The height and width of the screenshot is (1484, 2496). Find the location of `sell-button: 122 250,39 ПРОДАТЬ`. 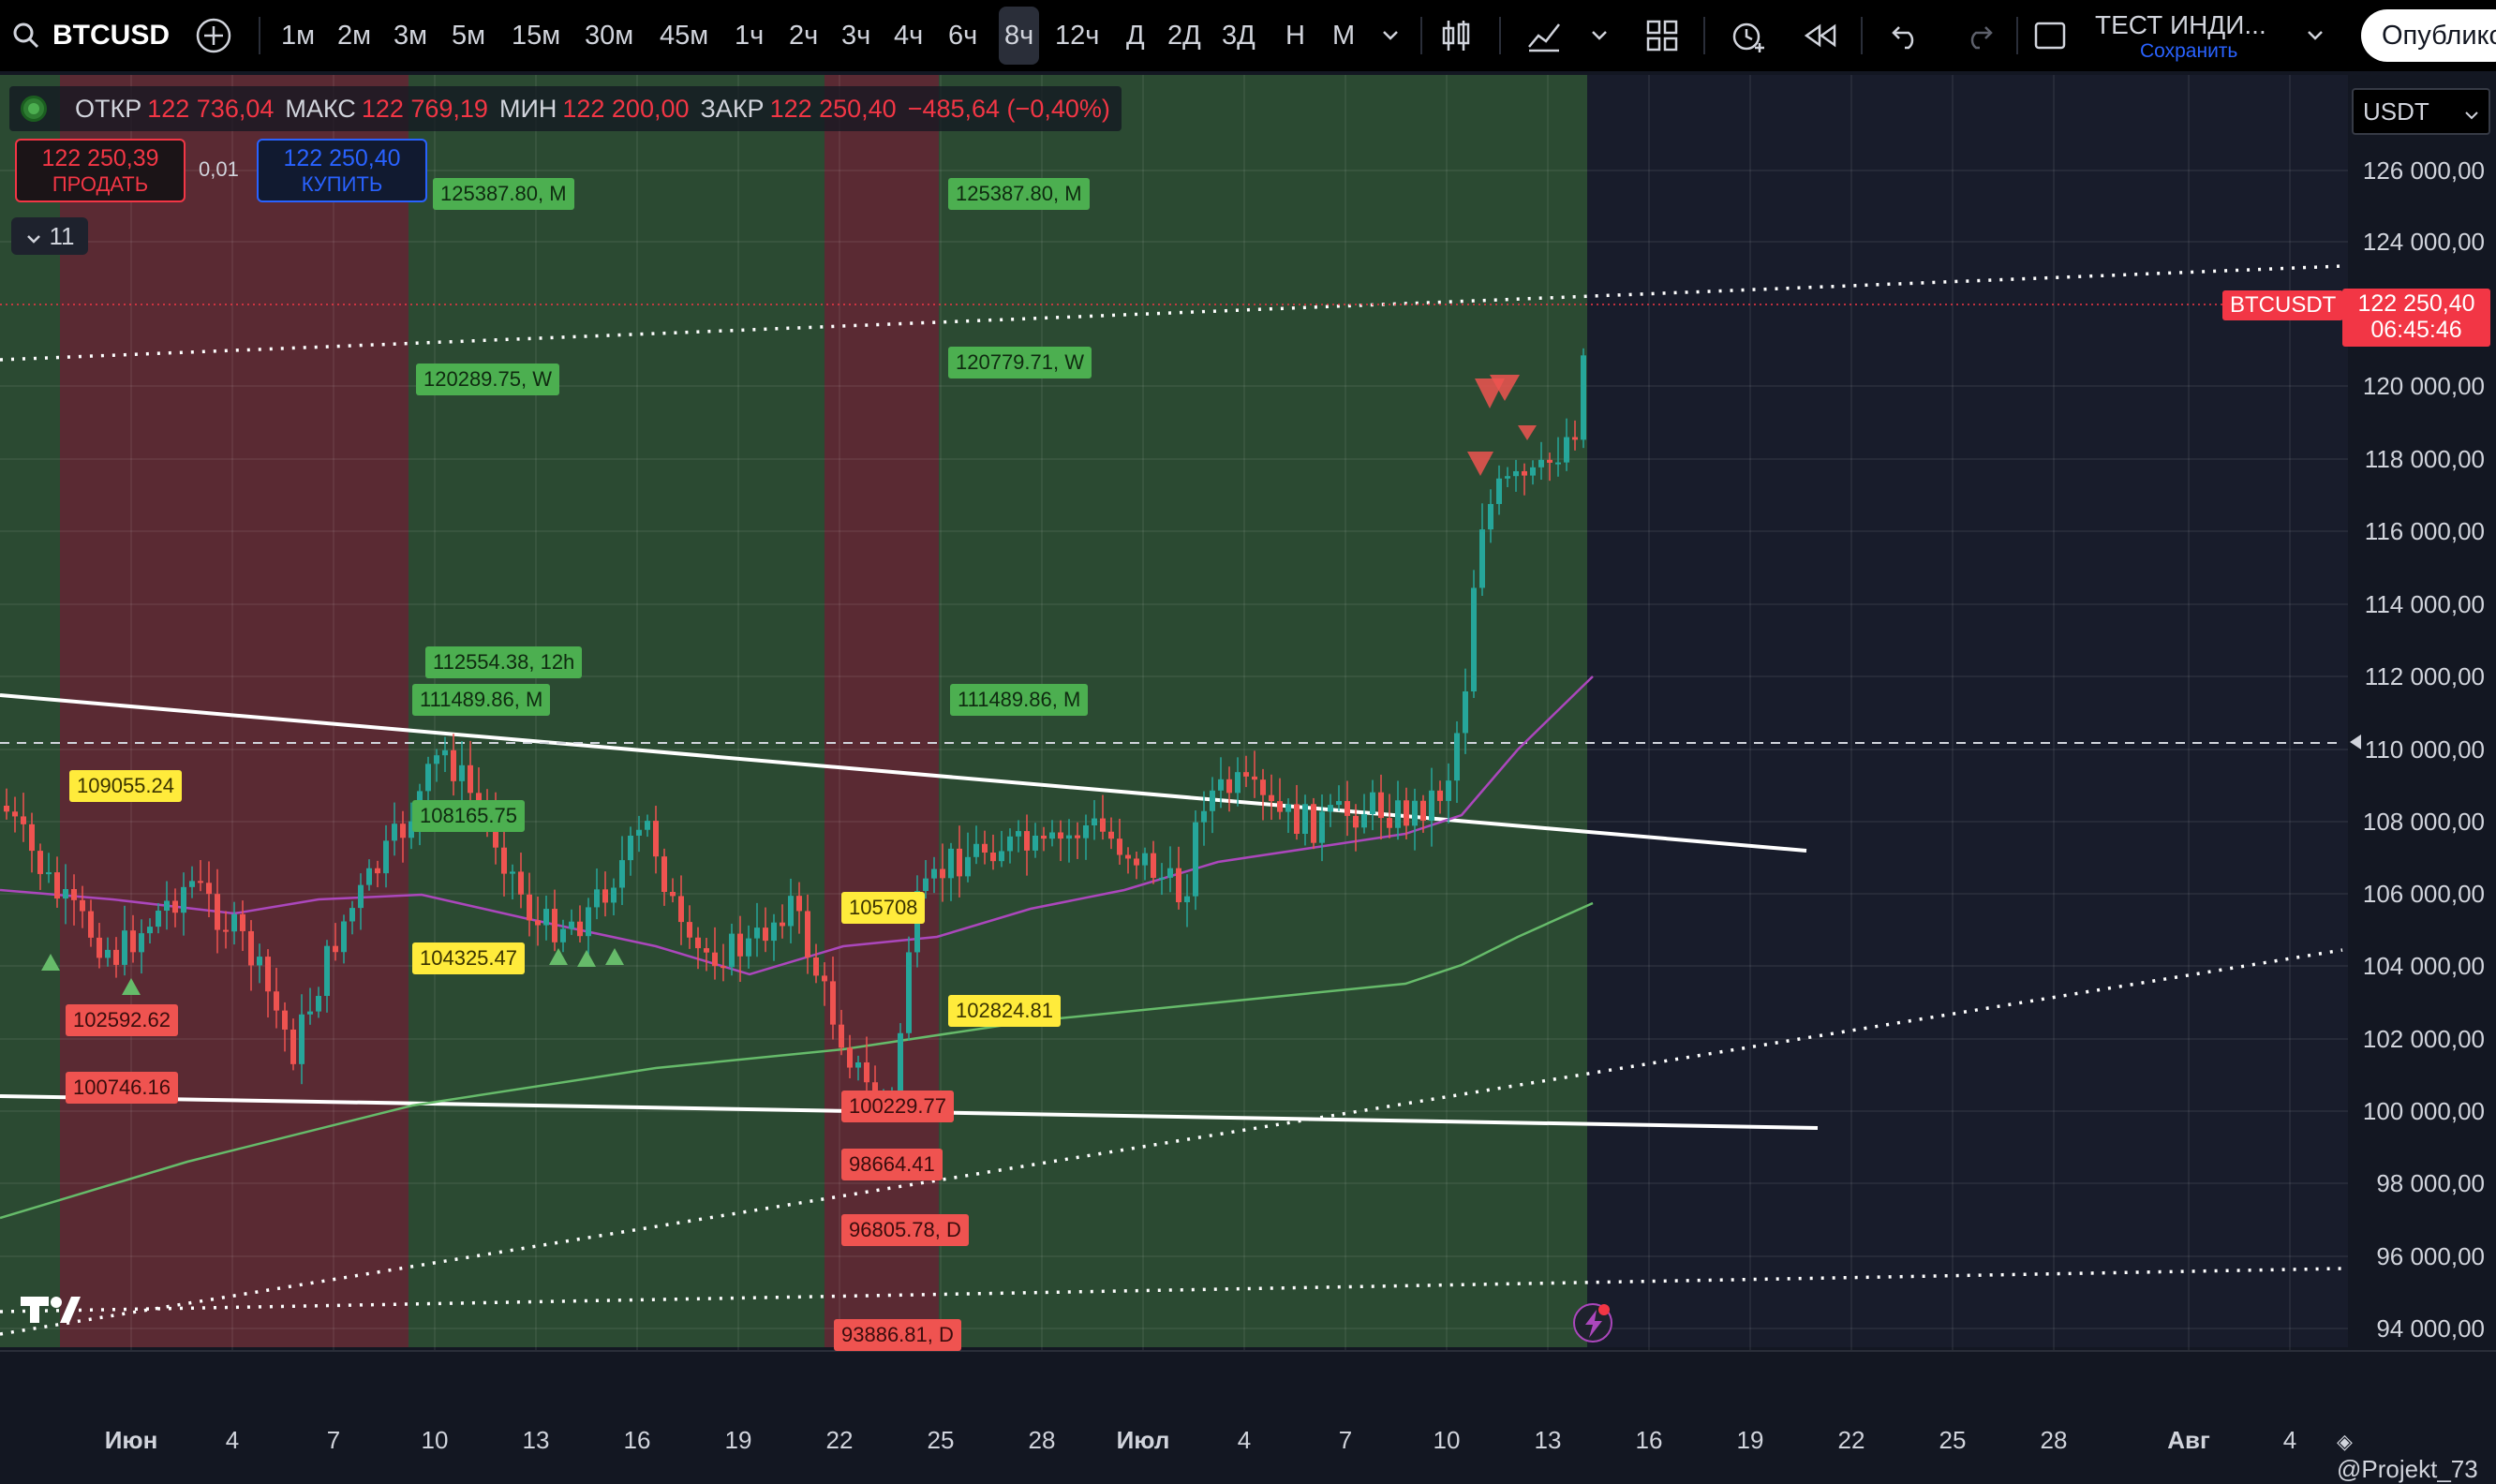

sell-button: 122 250,39 ПРОДАТЬ is located at coordinates (100, 170).